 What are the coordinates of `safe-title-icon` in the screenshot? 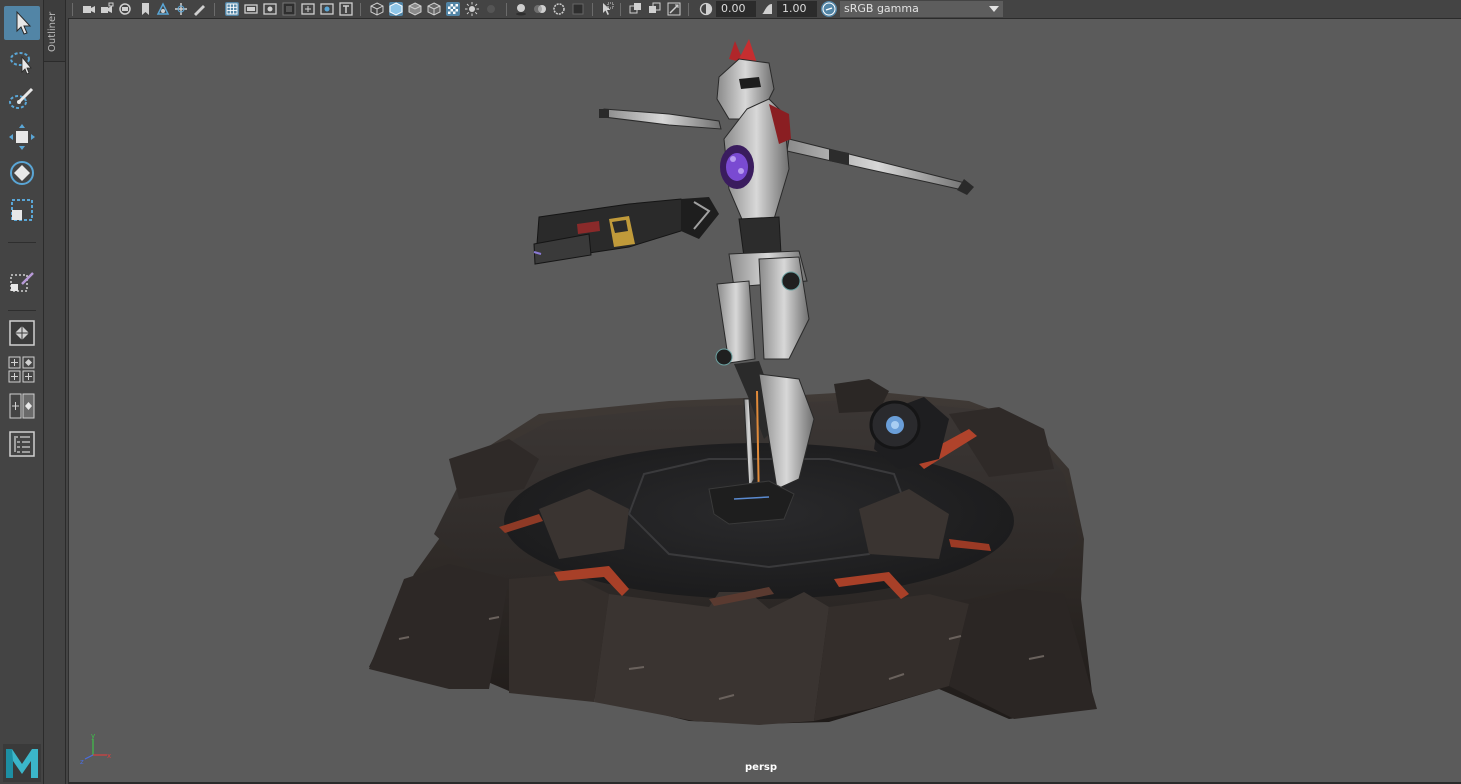 It's located at (346, 9).